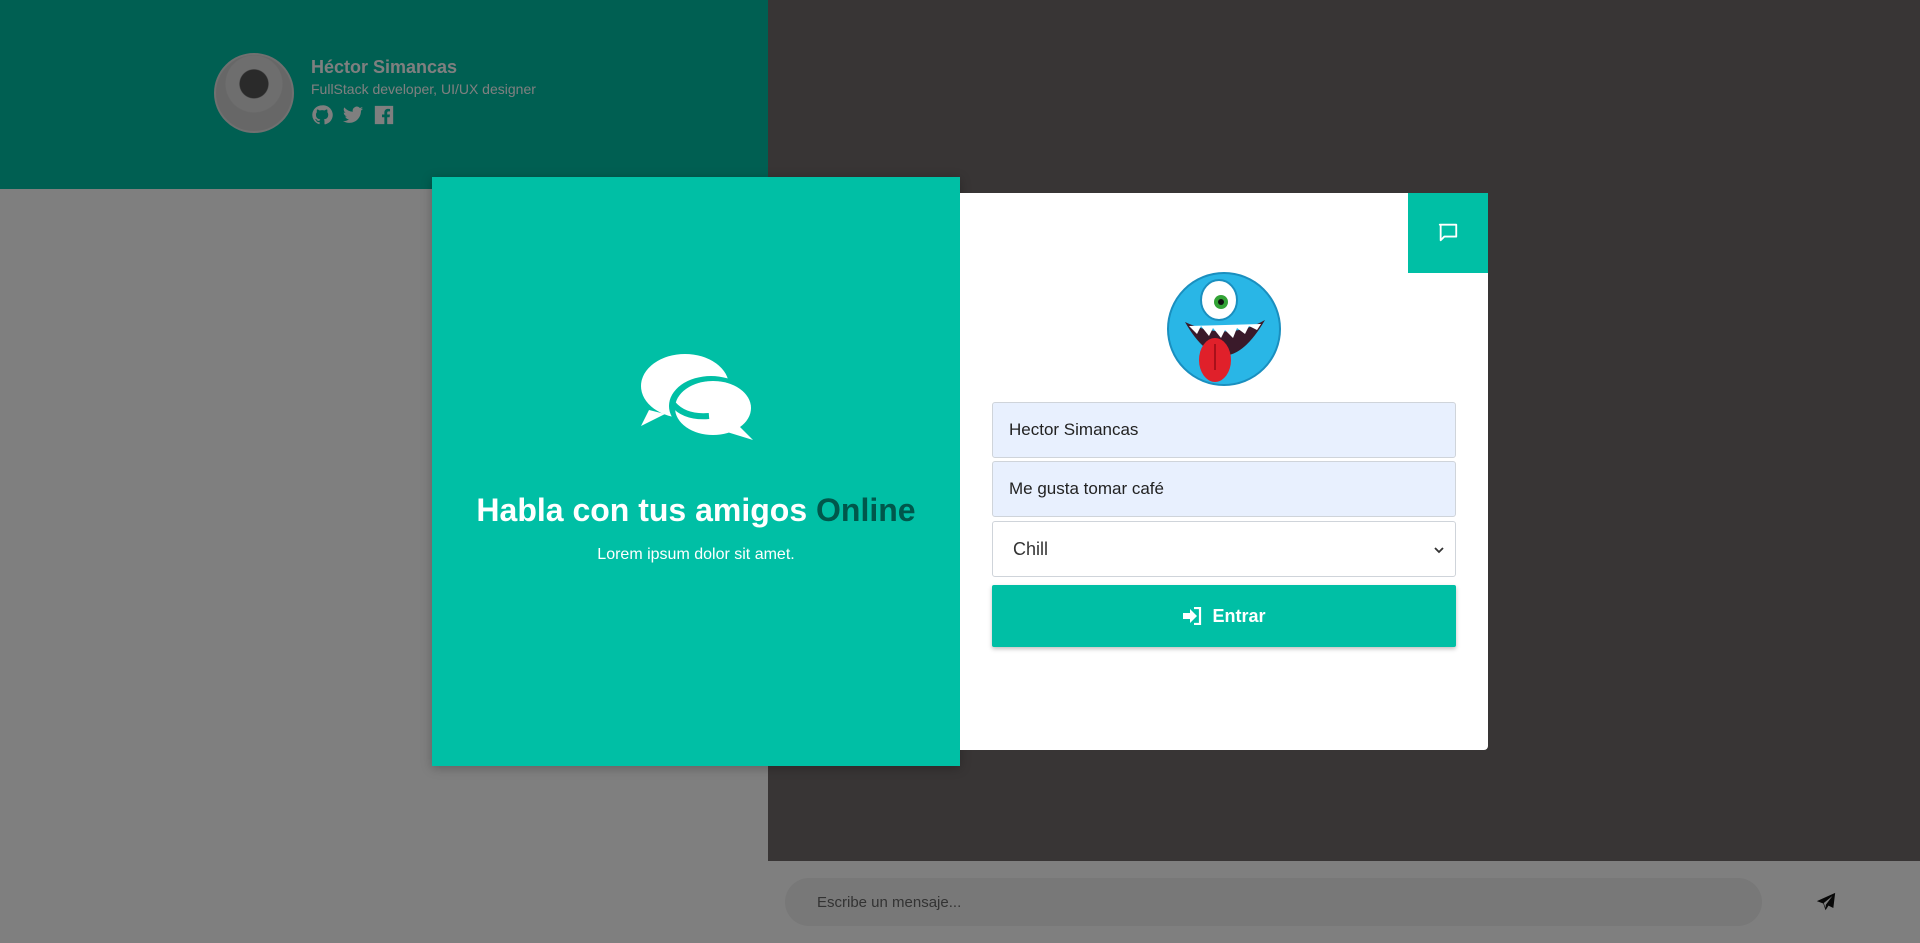 Image resolution: width=1920 pixels, height=943 pixels. I want to click on enter-button: Entrar, so click(1224, 616).